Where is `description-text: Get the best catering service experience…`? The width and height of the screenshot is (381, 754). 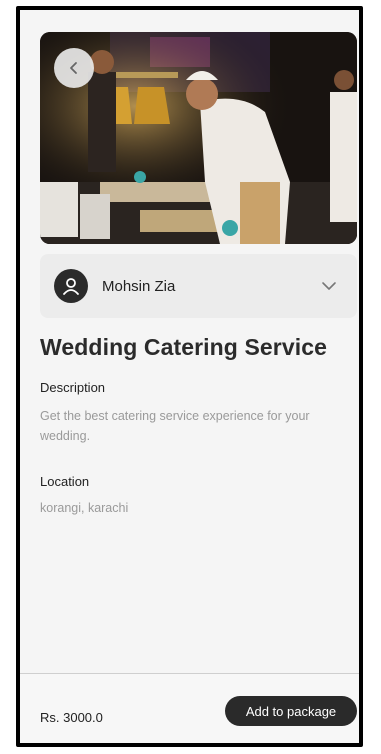
description-text: Get the best catering service experience… is located at coordinates (175, 426).